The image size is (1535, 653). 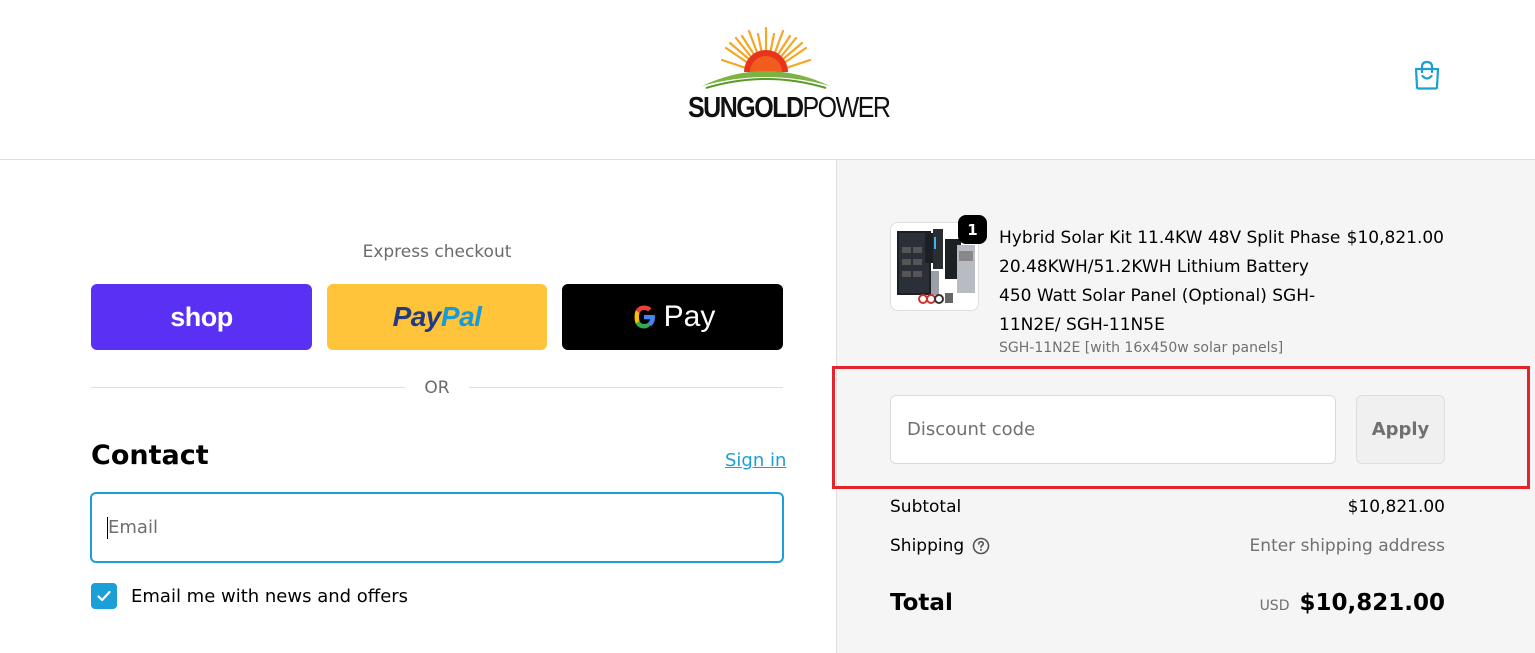 I want to click on newsletter-checkbox, so click(x=104, y=596).